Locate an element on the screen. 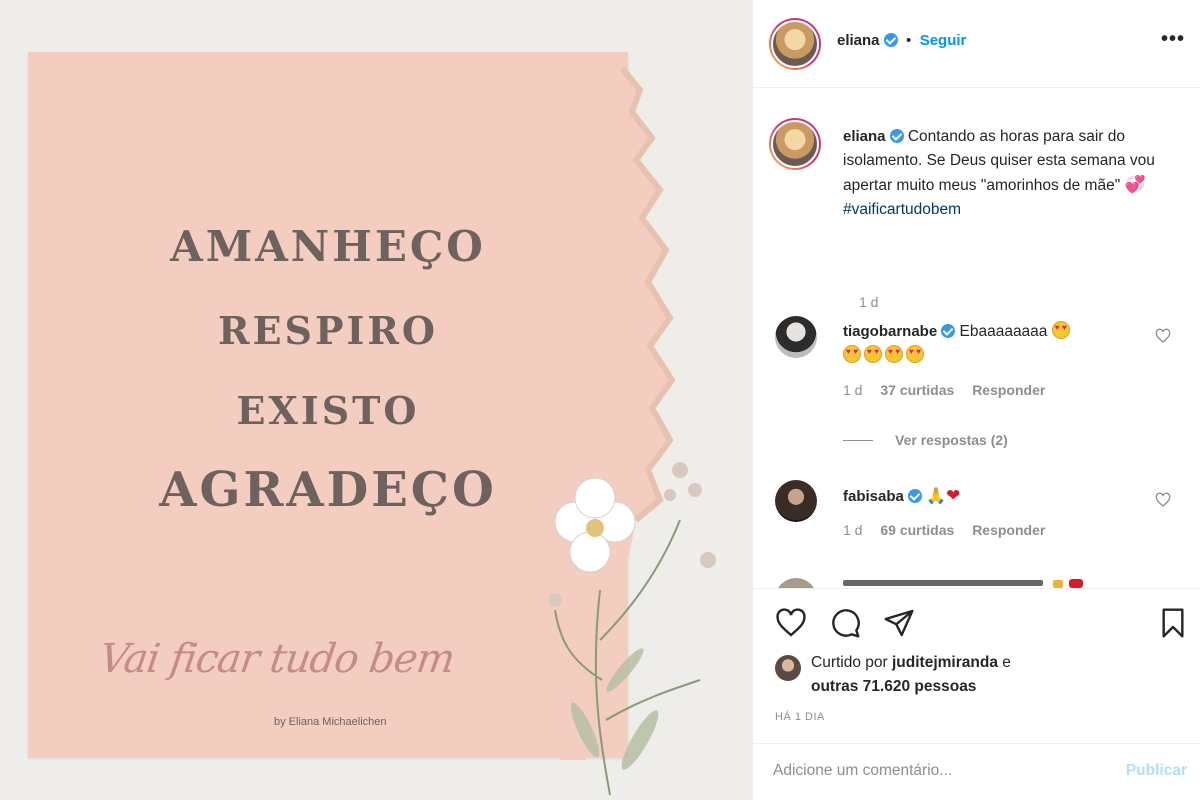  post-header: eliana • Seguir ••• is located at coordinates (976, 44).